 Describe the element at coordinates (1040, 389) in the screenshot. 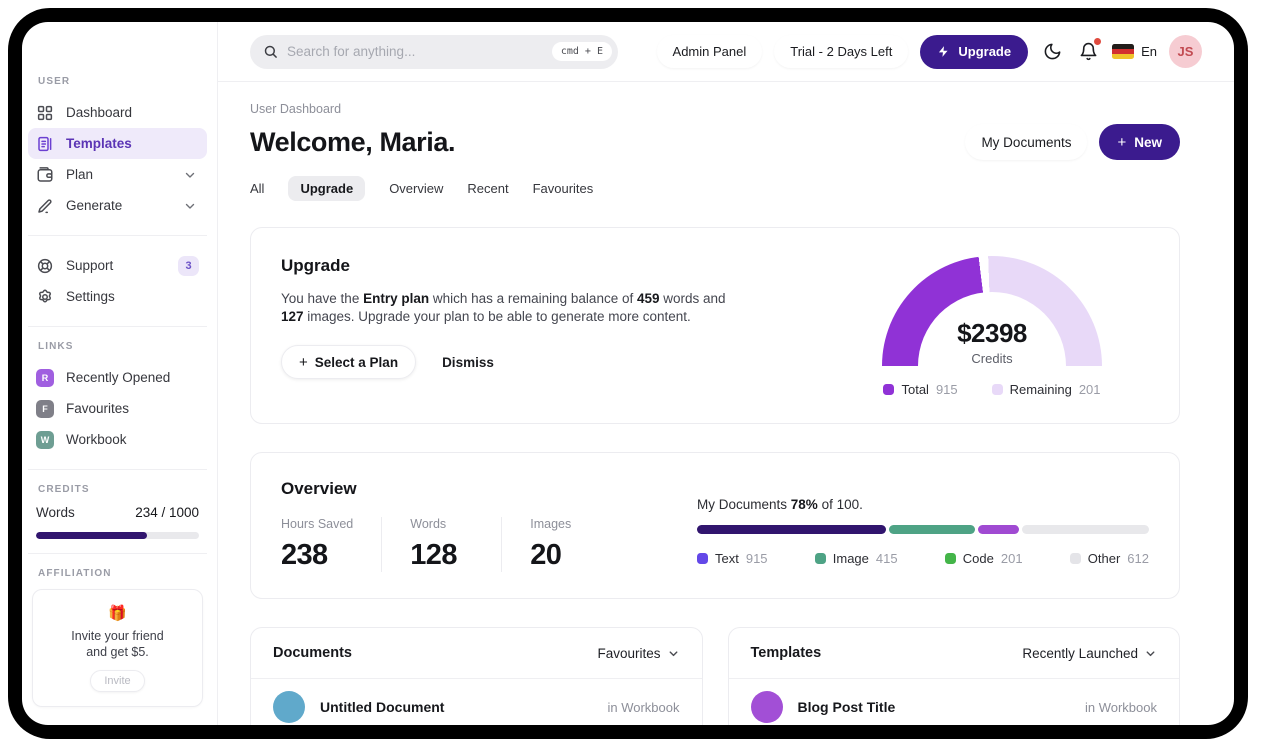

I see `legend-label: Remaining` at that location.